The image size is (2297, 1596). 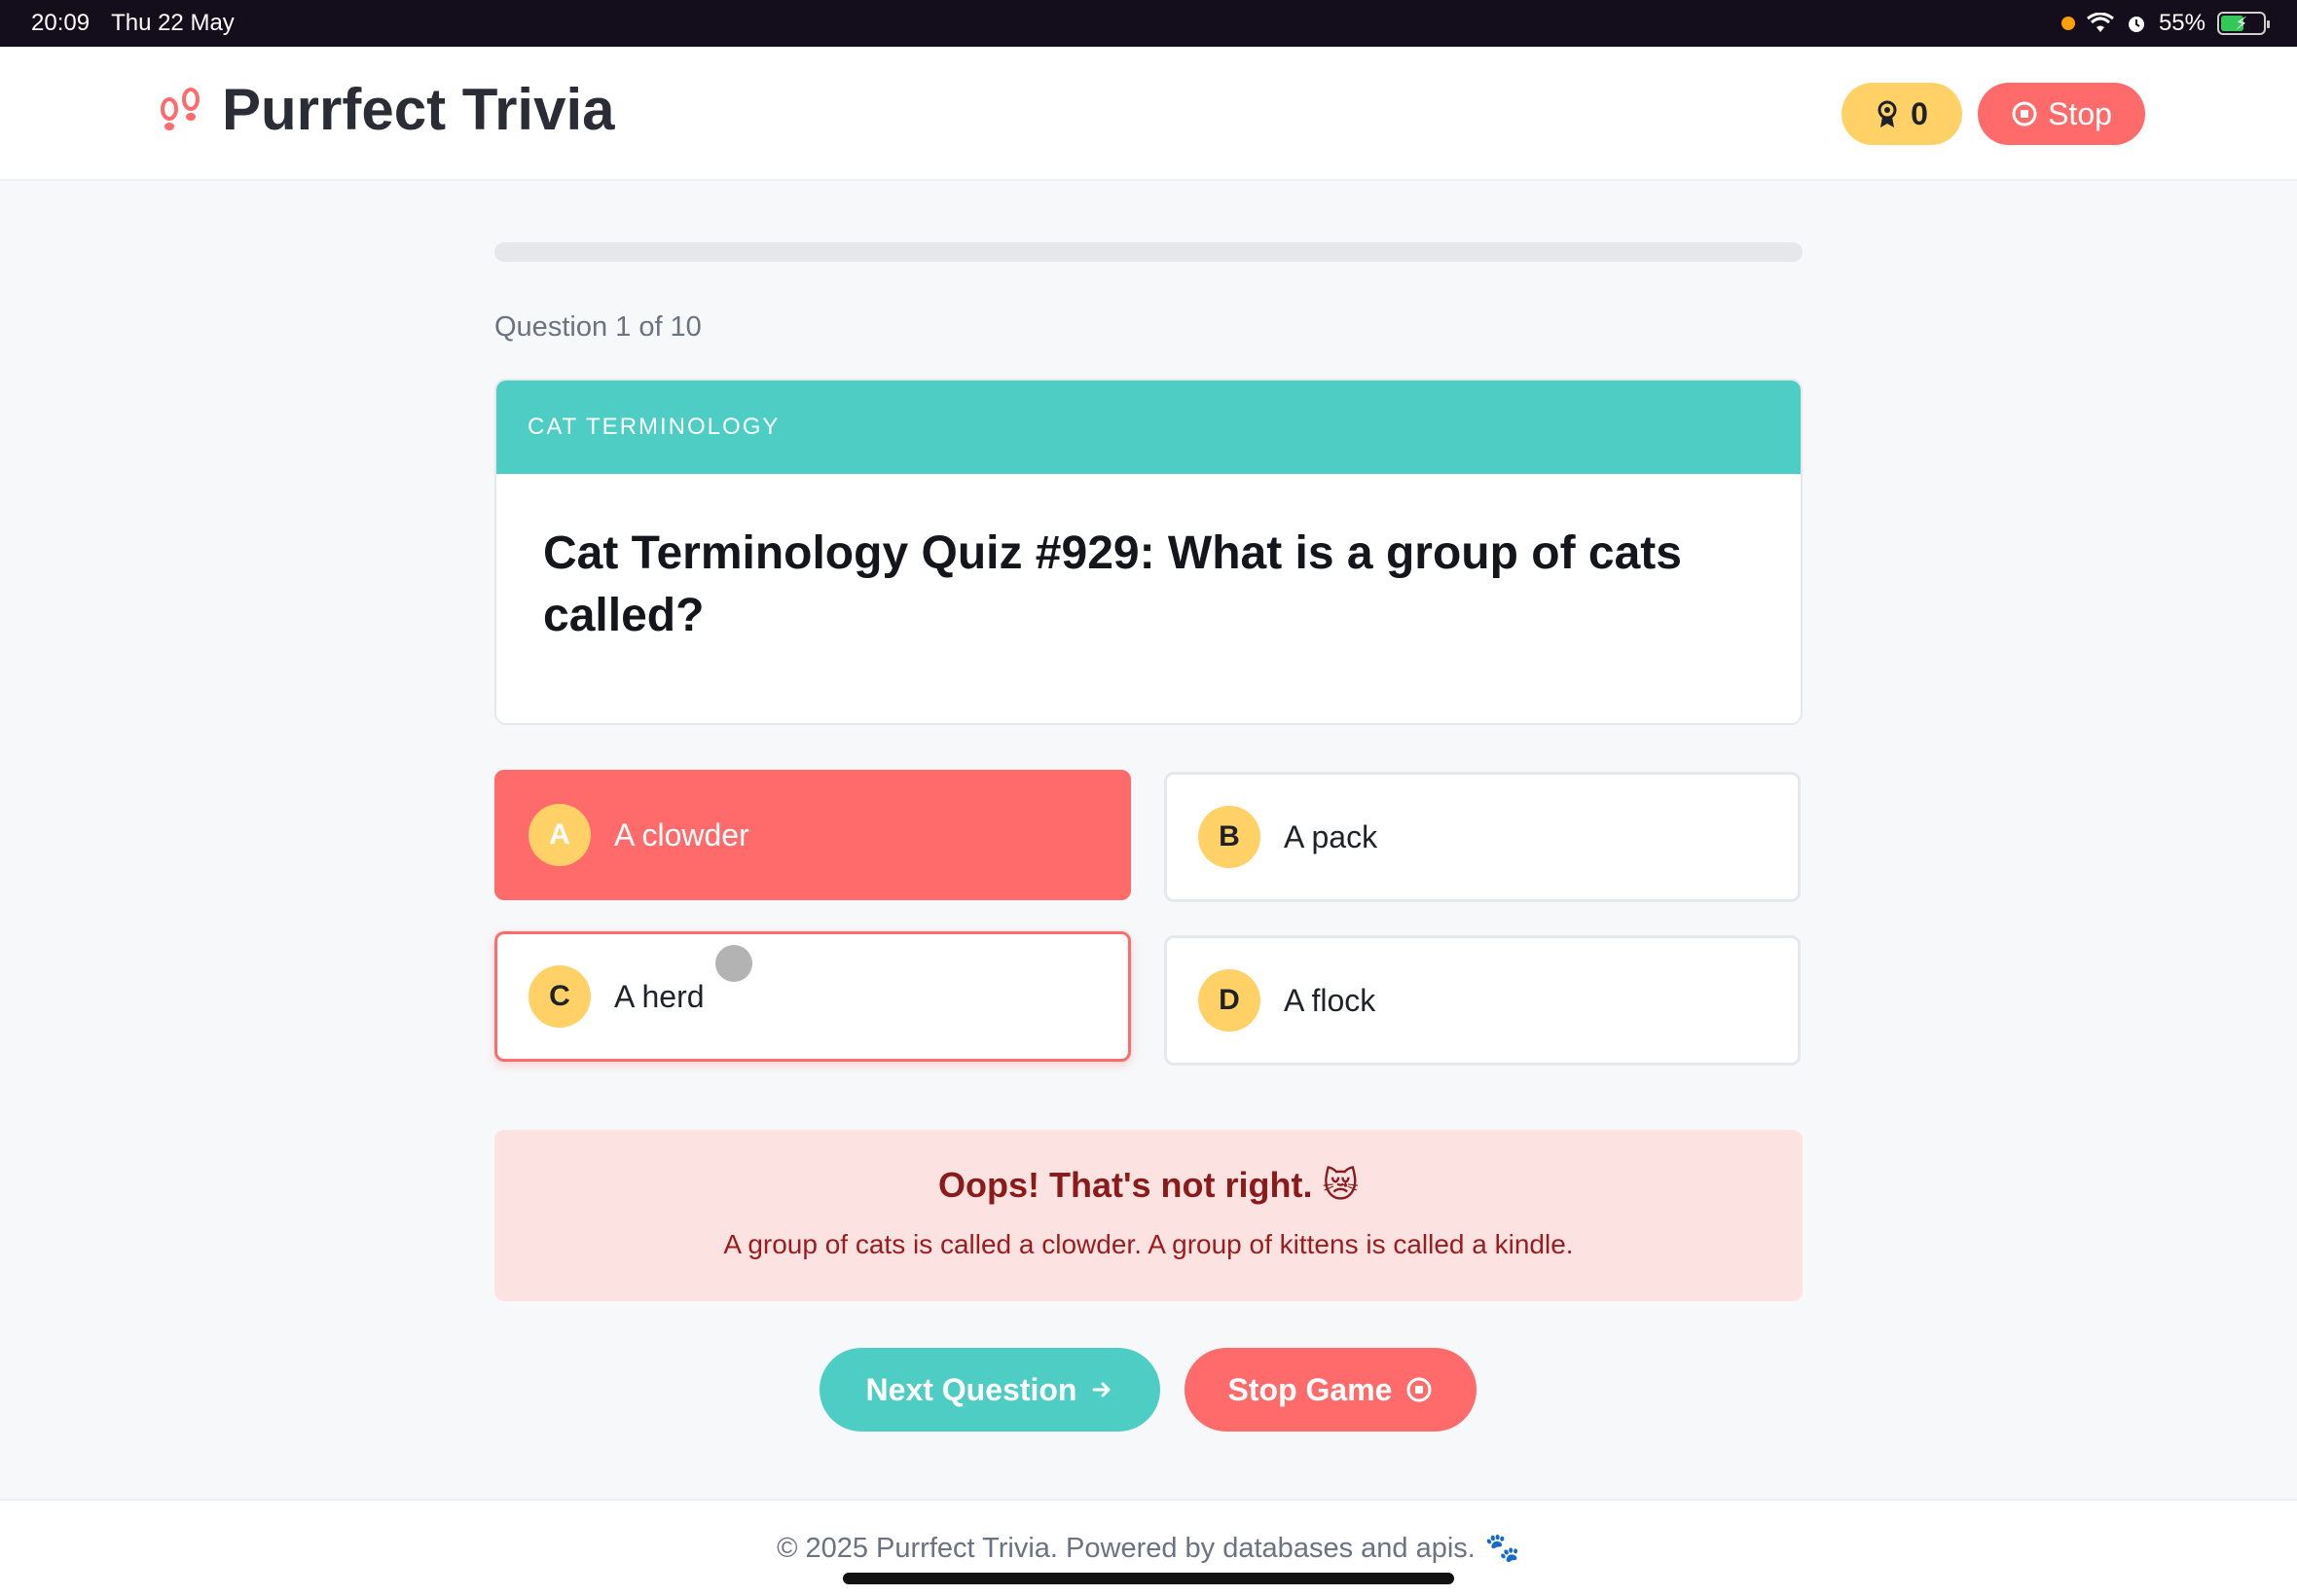 I want to click on quiz-progress-bar, so click(x=1148, y=252).